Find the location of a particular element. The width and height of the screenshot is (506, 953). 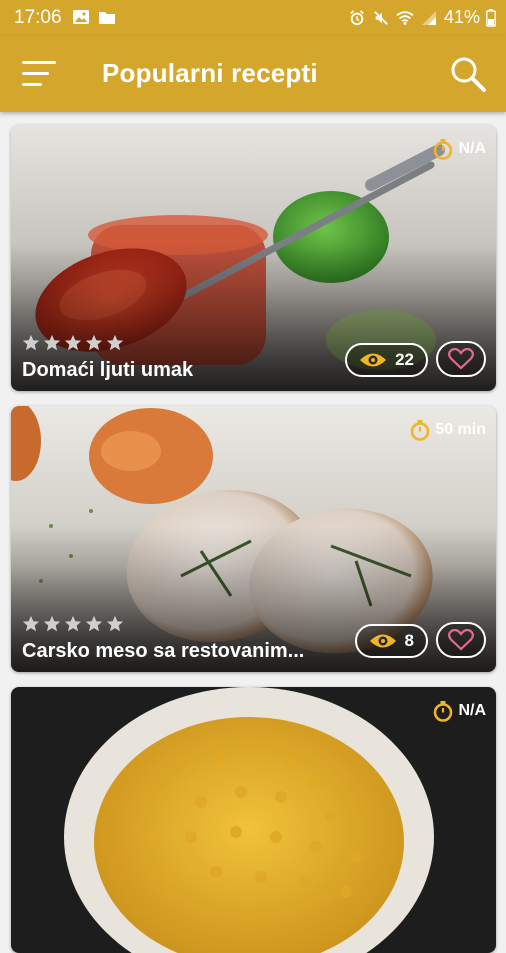

wifi-icon is located at coordinates (405, 17).